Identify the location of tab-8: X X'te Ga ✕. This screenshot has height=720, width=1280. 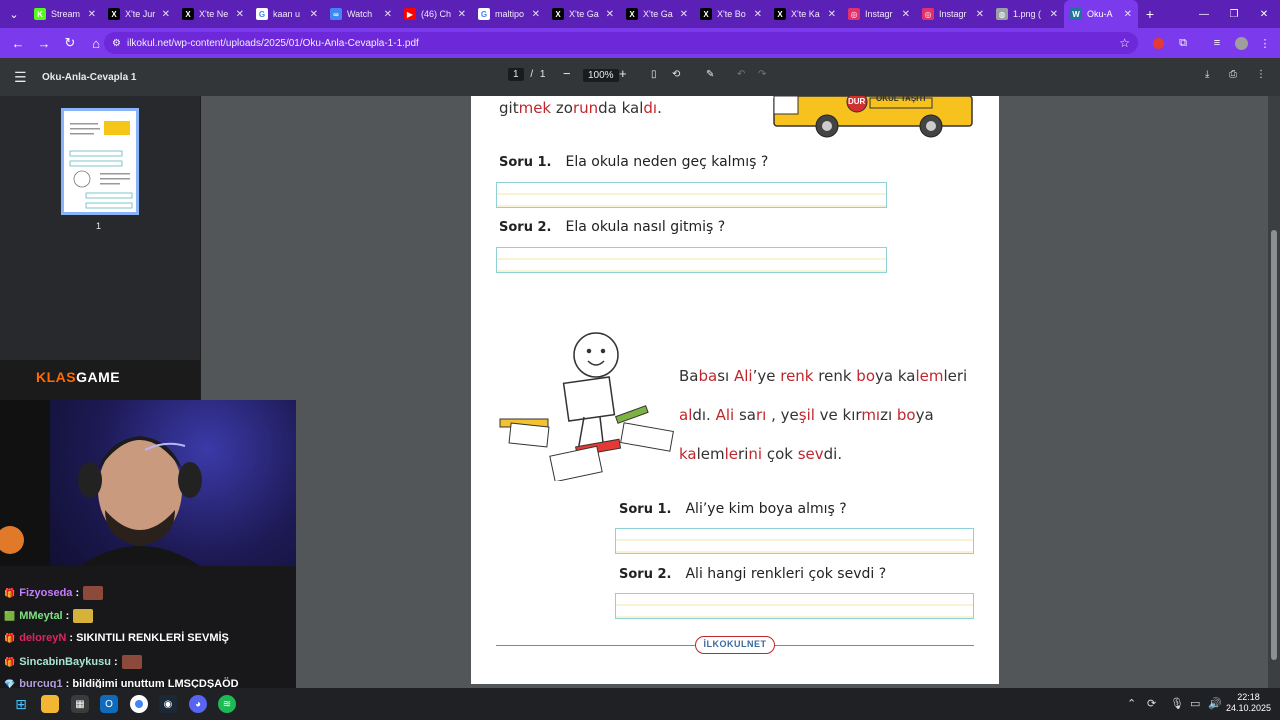
(657, 14).